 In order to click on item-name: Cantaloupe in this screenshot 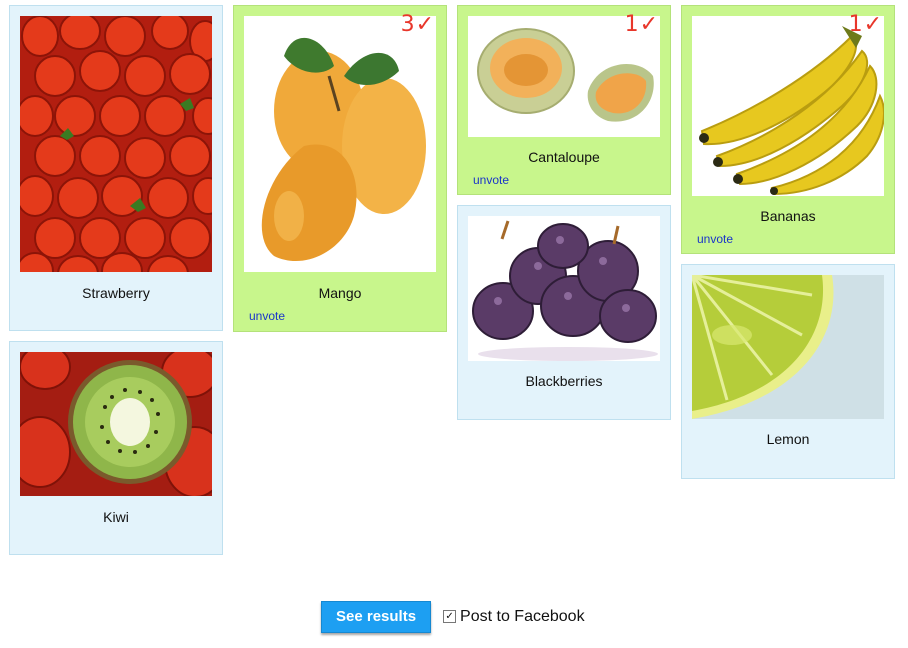, I will do `click(564, 157)`.